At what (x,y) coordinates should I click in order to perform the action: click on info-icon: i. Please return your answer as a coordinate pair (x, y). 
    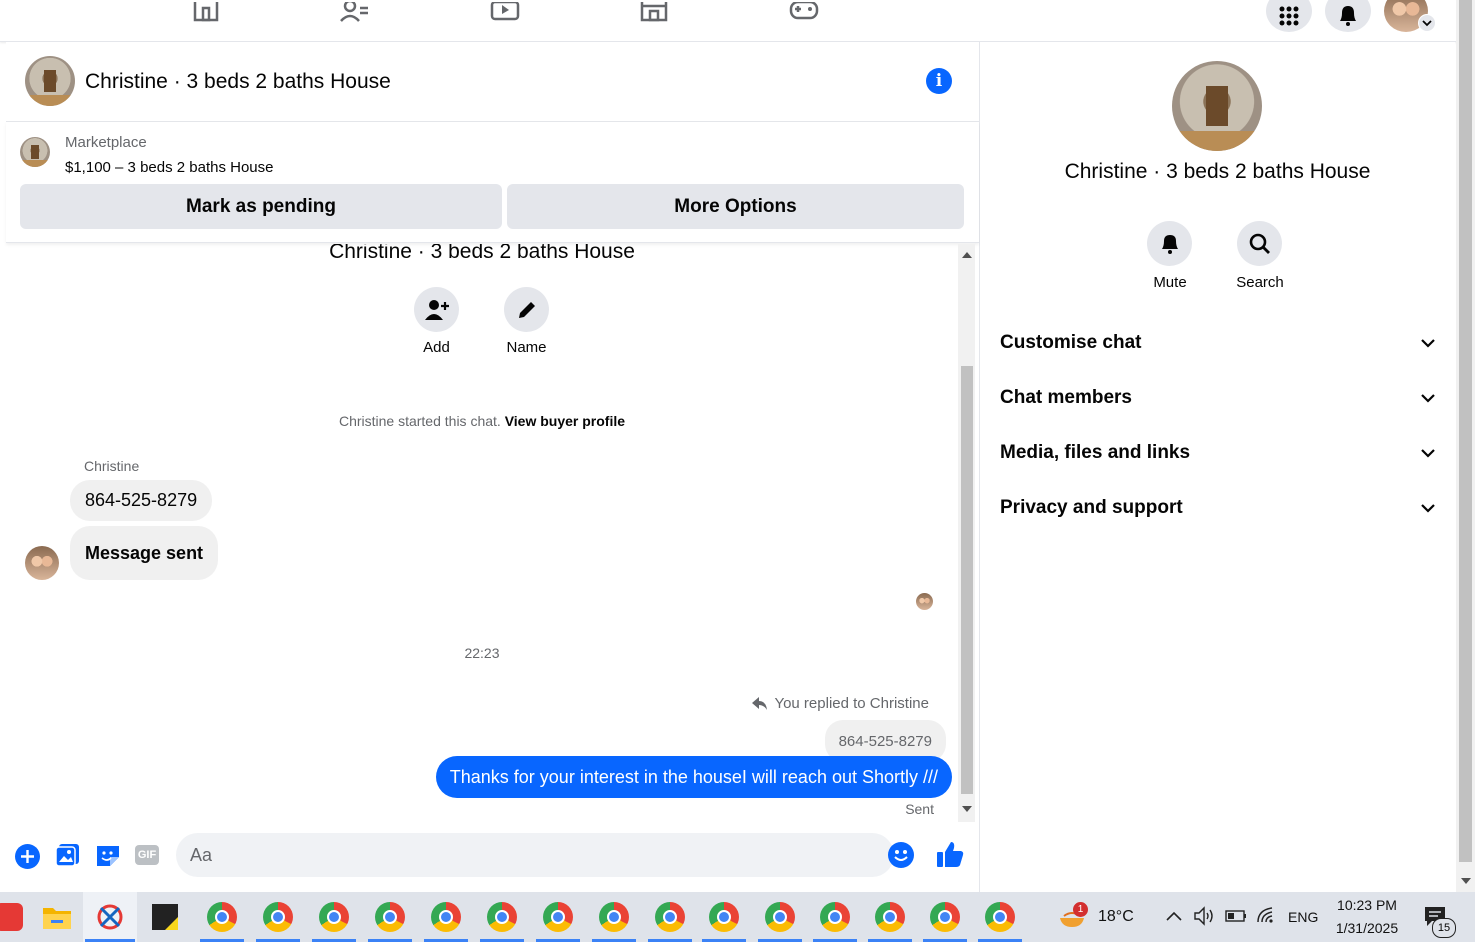
    Looking at the image, I should click on (939, 81).